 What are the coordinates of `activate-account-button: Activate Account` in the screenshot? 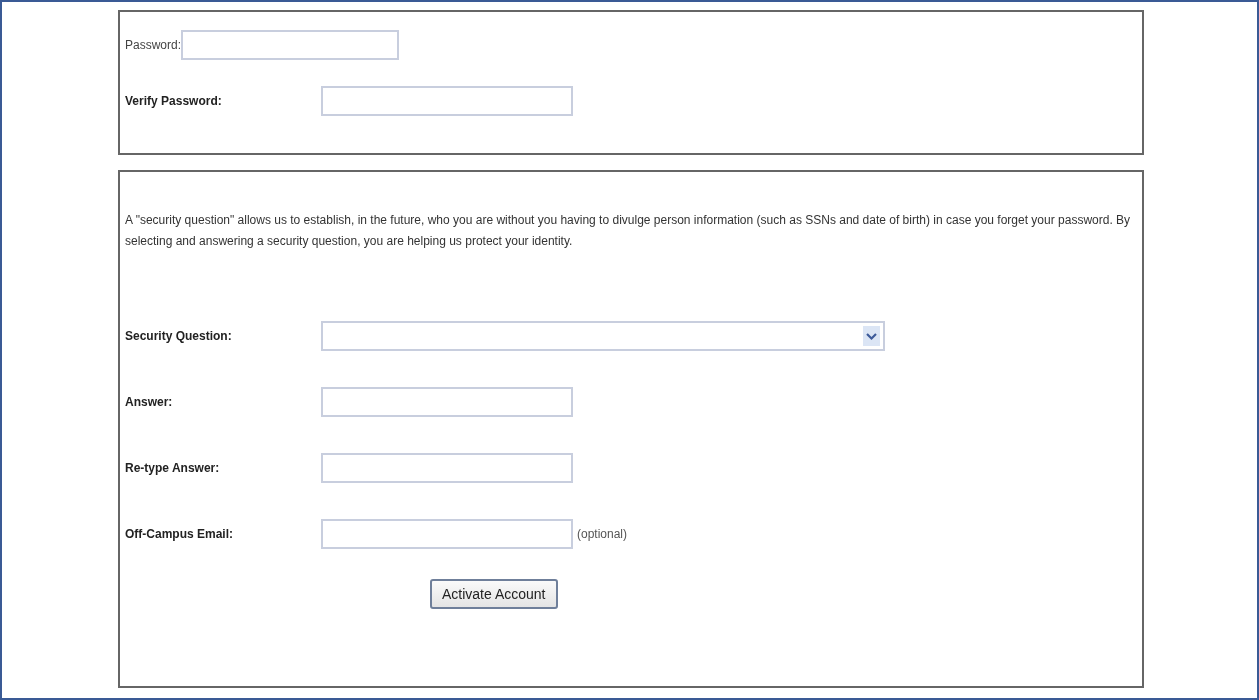 It's located at (494, 594).